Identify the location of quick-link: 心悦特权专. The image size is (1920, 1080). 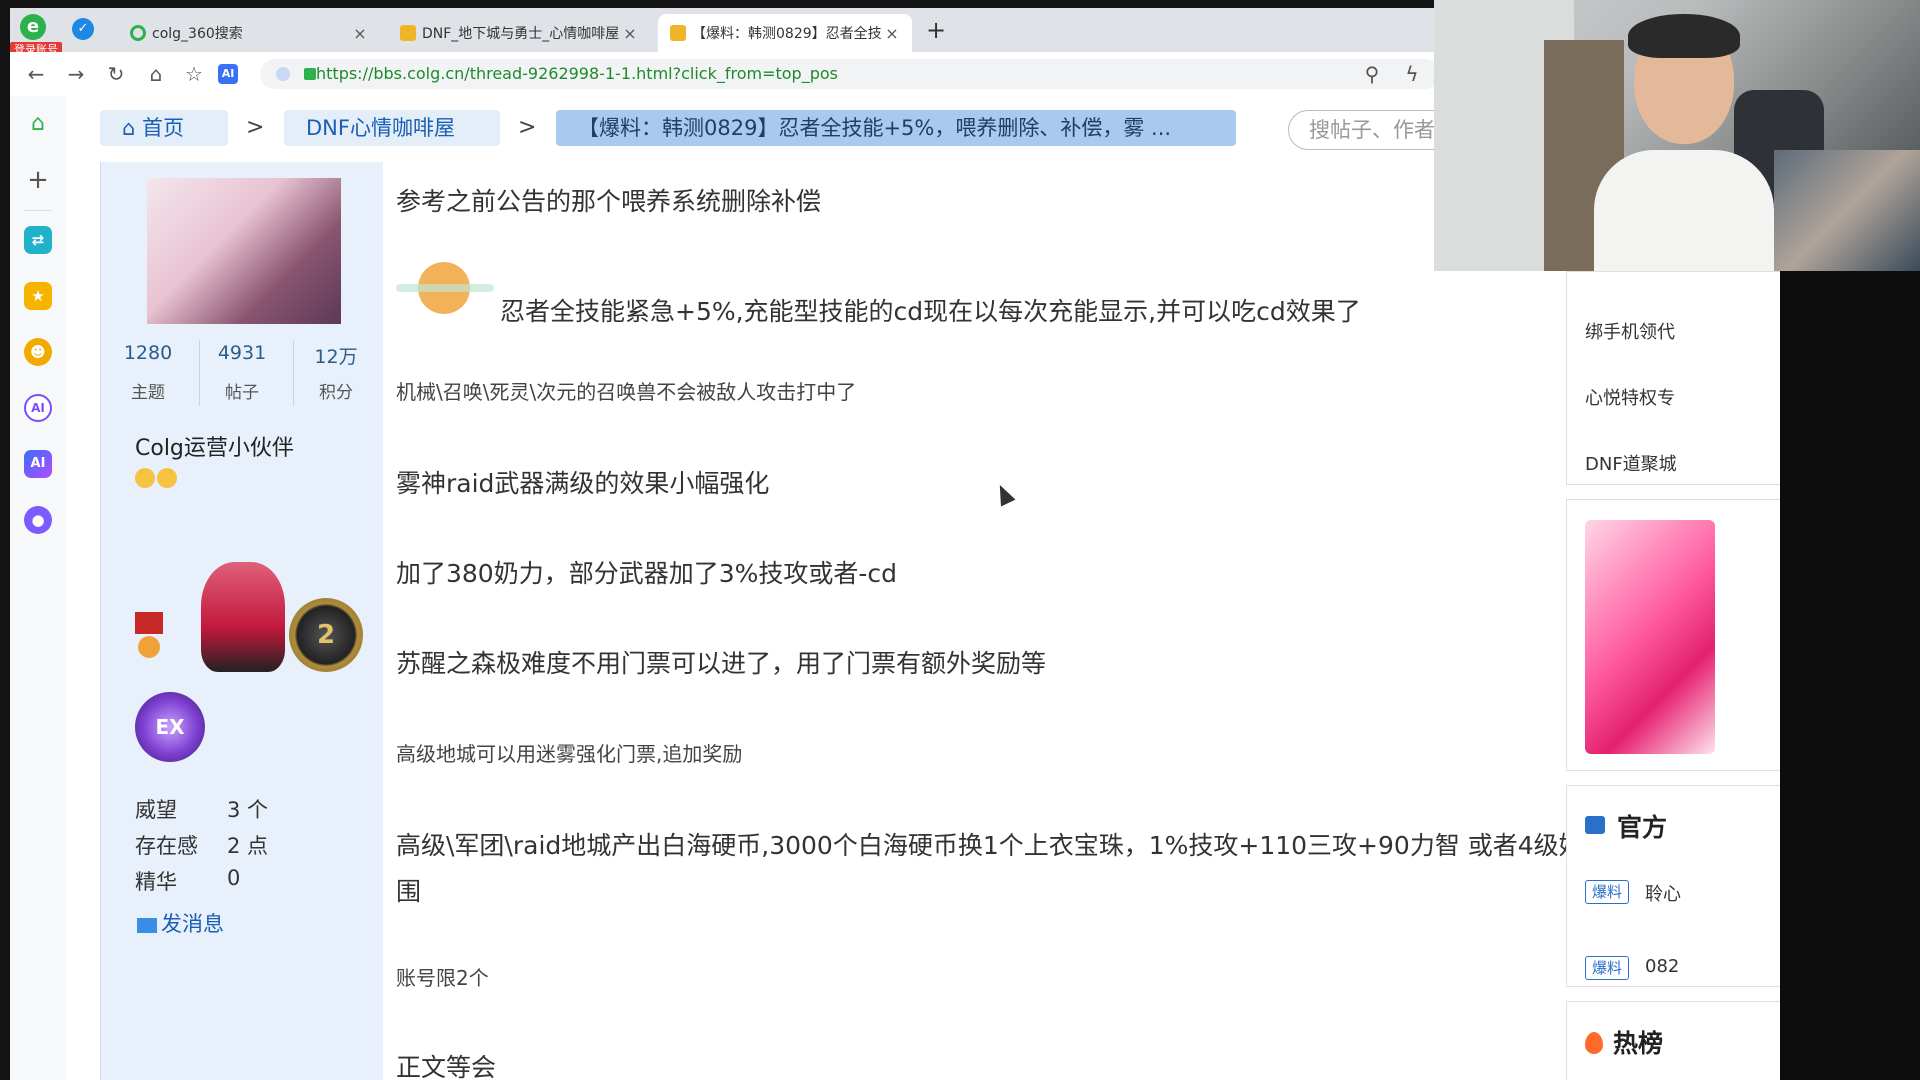
(1630, 397).